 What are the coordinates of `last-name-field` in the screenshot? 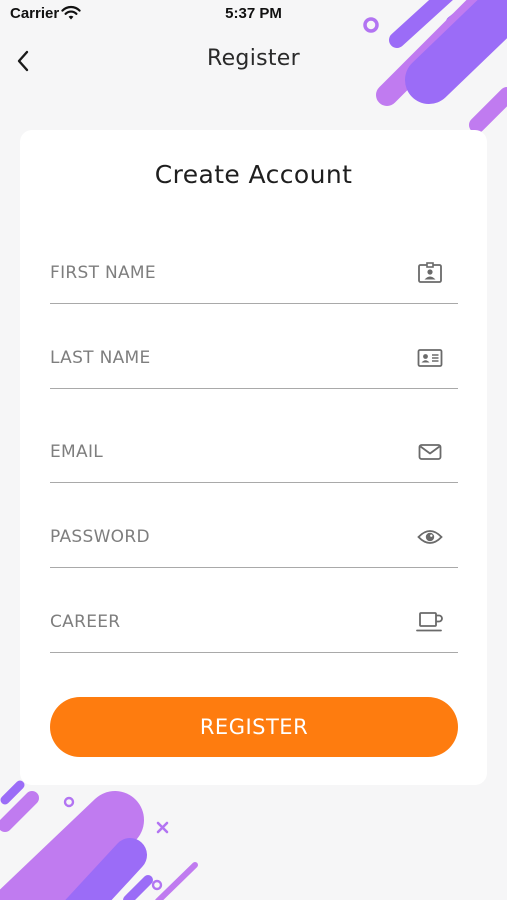 It's located at (254, 358).